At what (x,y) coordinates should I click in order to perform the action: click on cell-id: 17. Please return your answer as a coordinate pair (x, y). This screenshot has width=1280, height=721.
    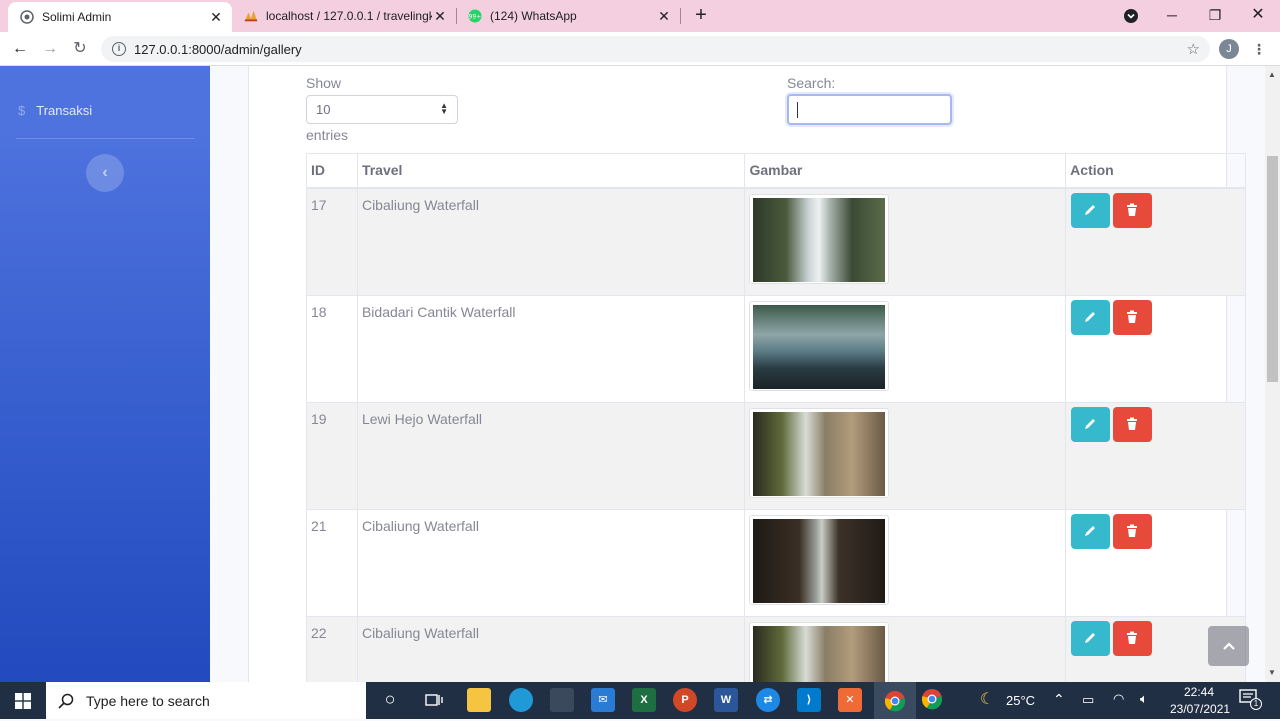
    Looking at the image, I should click on (332, 241).